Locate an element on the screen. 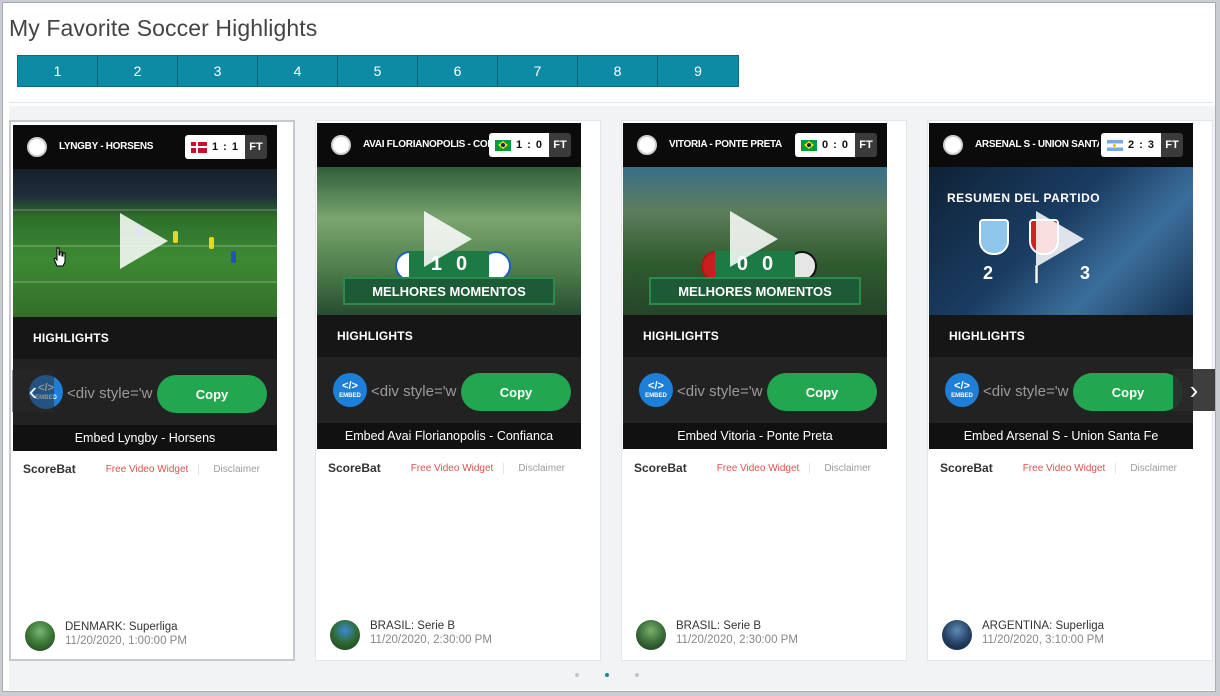  page-7-button: 7 is located at coordinates (538, 71).